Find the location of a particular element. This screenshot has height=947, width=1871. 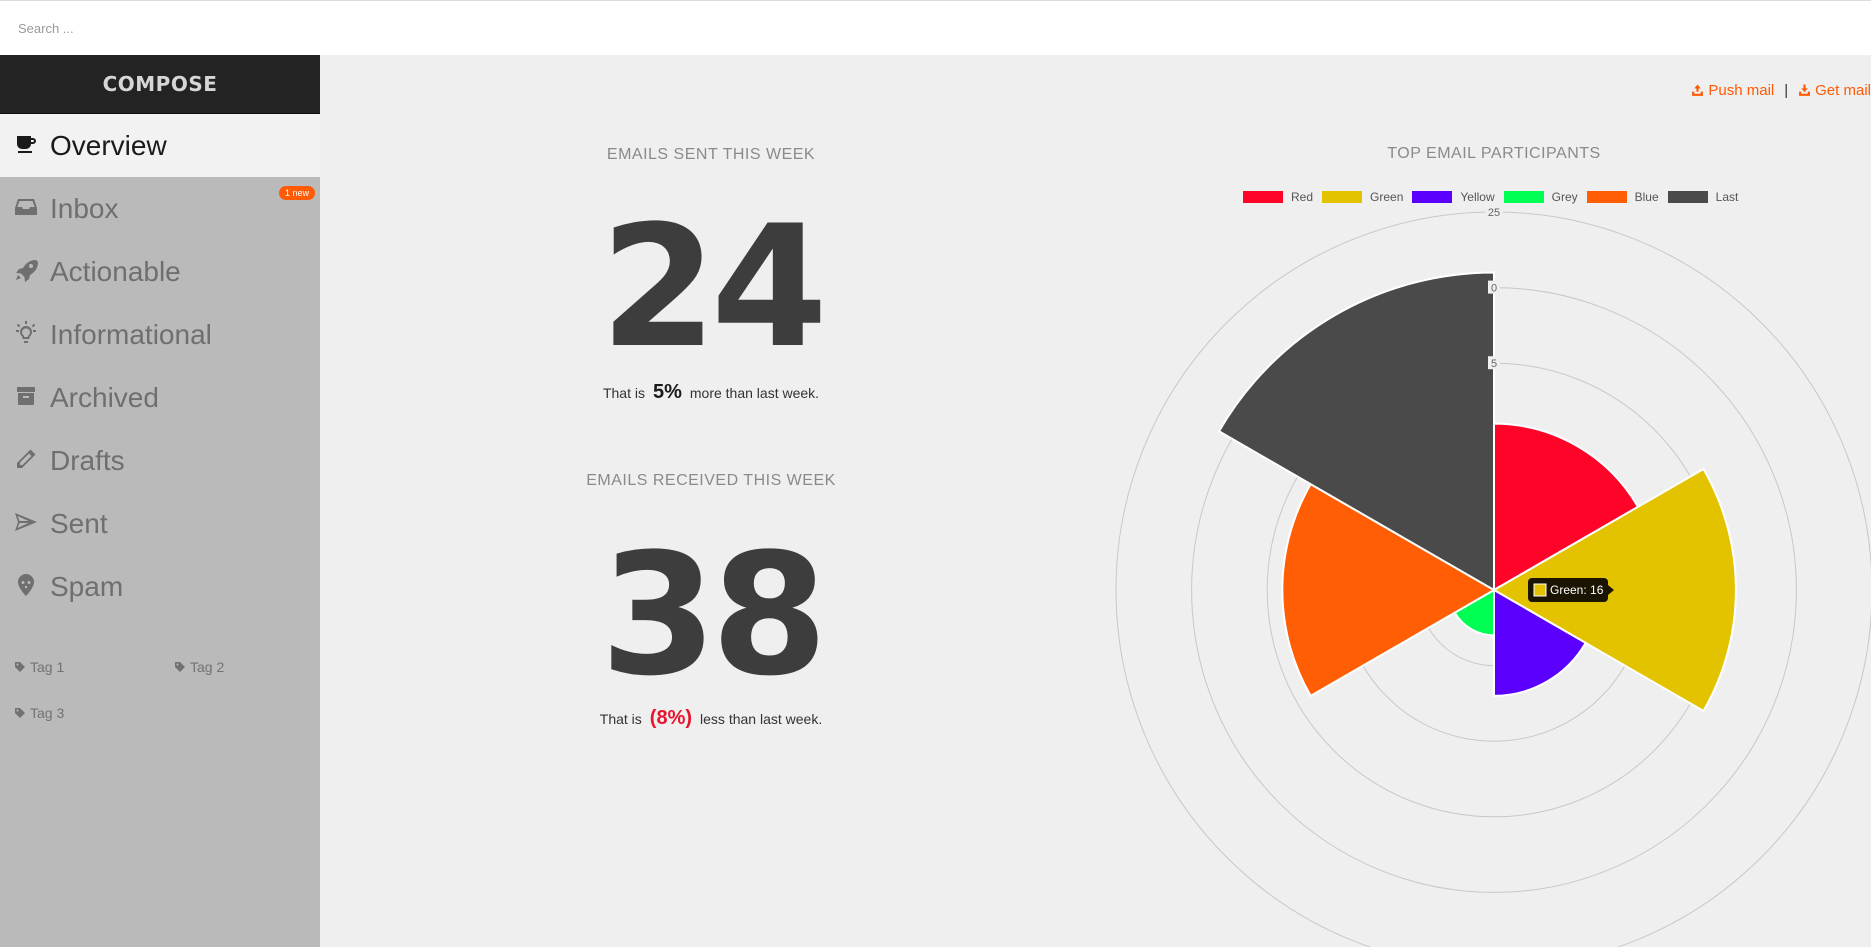

sidebar-item-label: Spam is located at coordinates (87, 586).